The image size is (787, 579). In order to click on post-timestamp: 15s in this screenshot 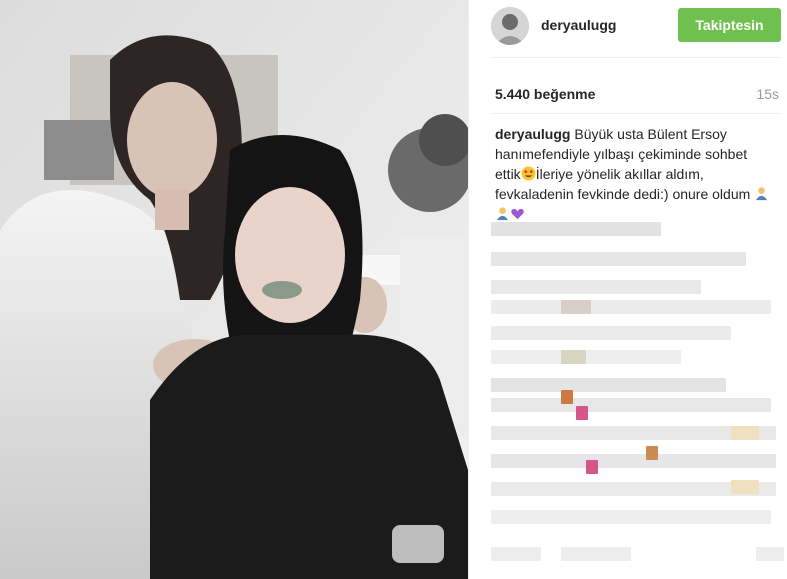, I will do `click(767, 94)`.